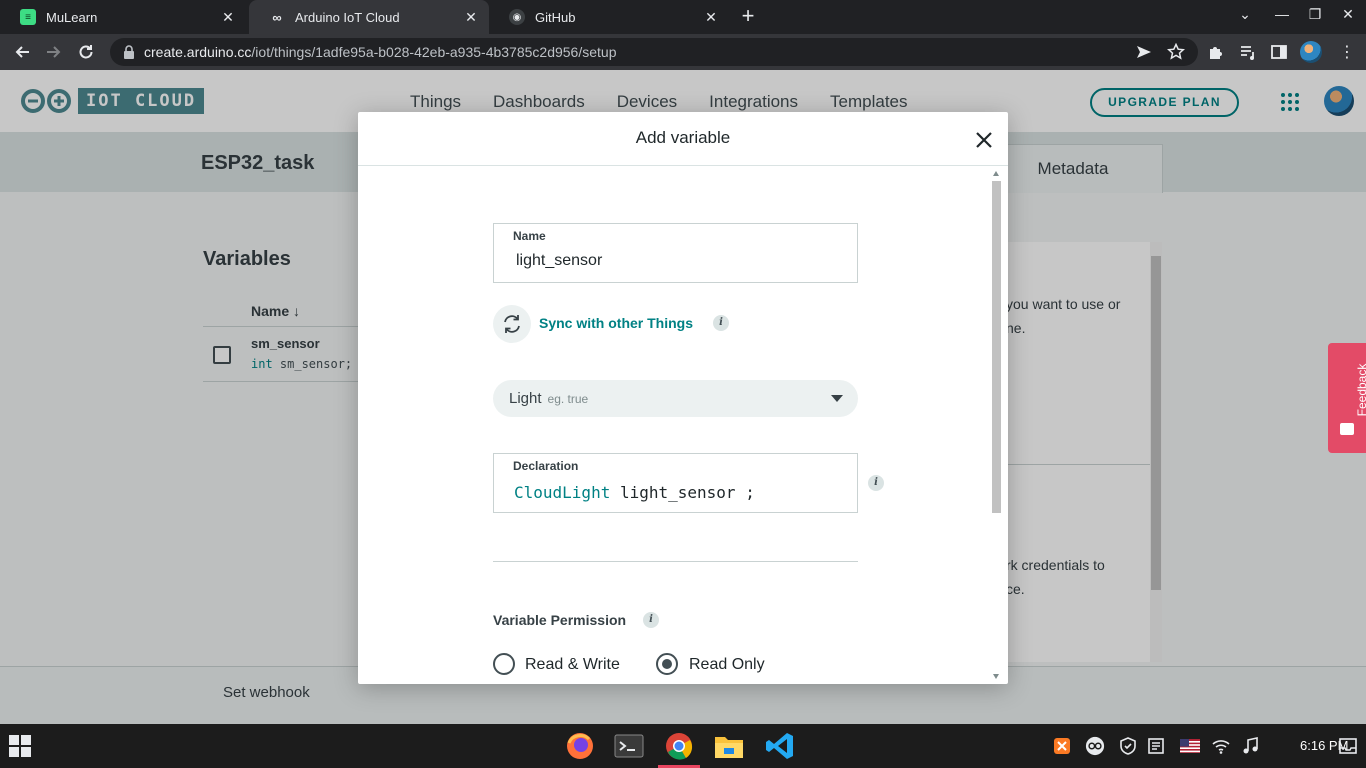 This screenshot has height=768, width=1366. Describe the element at coordinates (1315, 17) in the screenshot. I see `maximize-icon: ❐` at that location.